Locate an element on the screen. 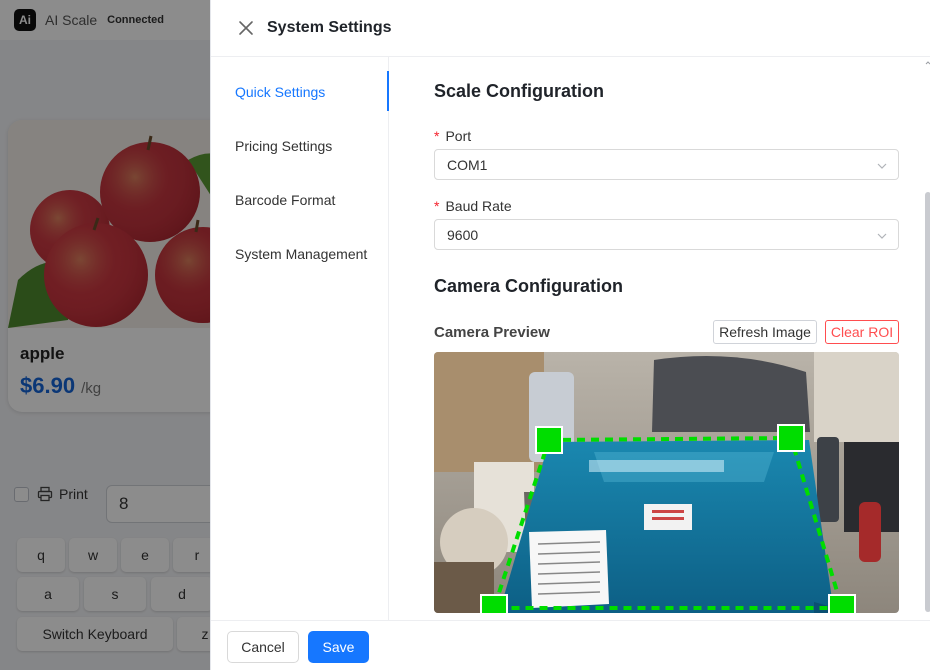  drawer-header: System Settings is located at coordinates (570, 28).